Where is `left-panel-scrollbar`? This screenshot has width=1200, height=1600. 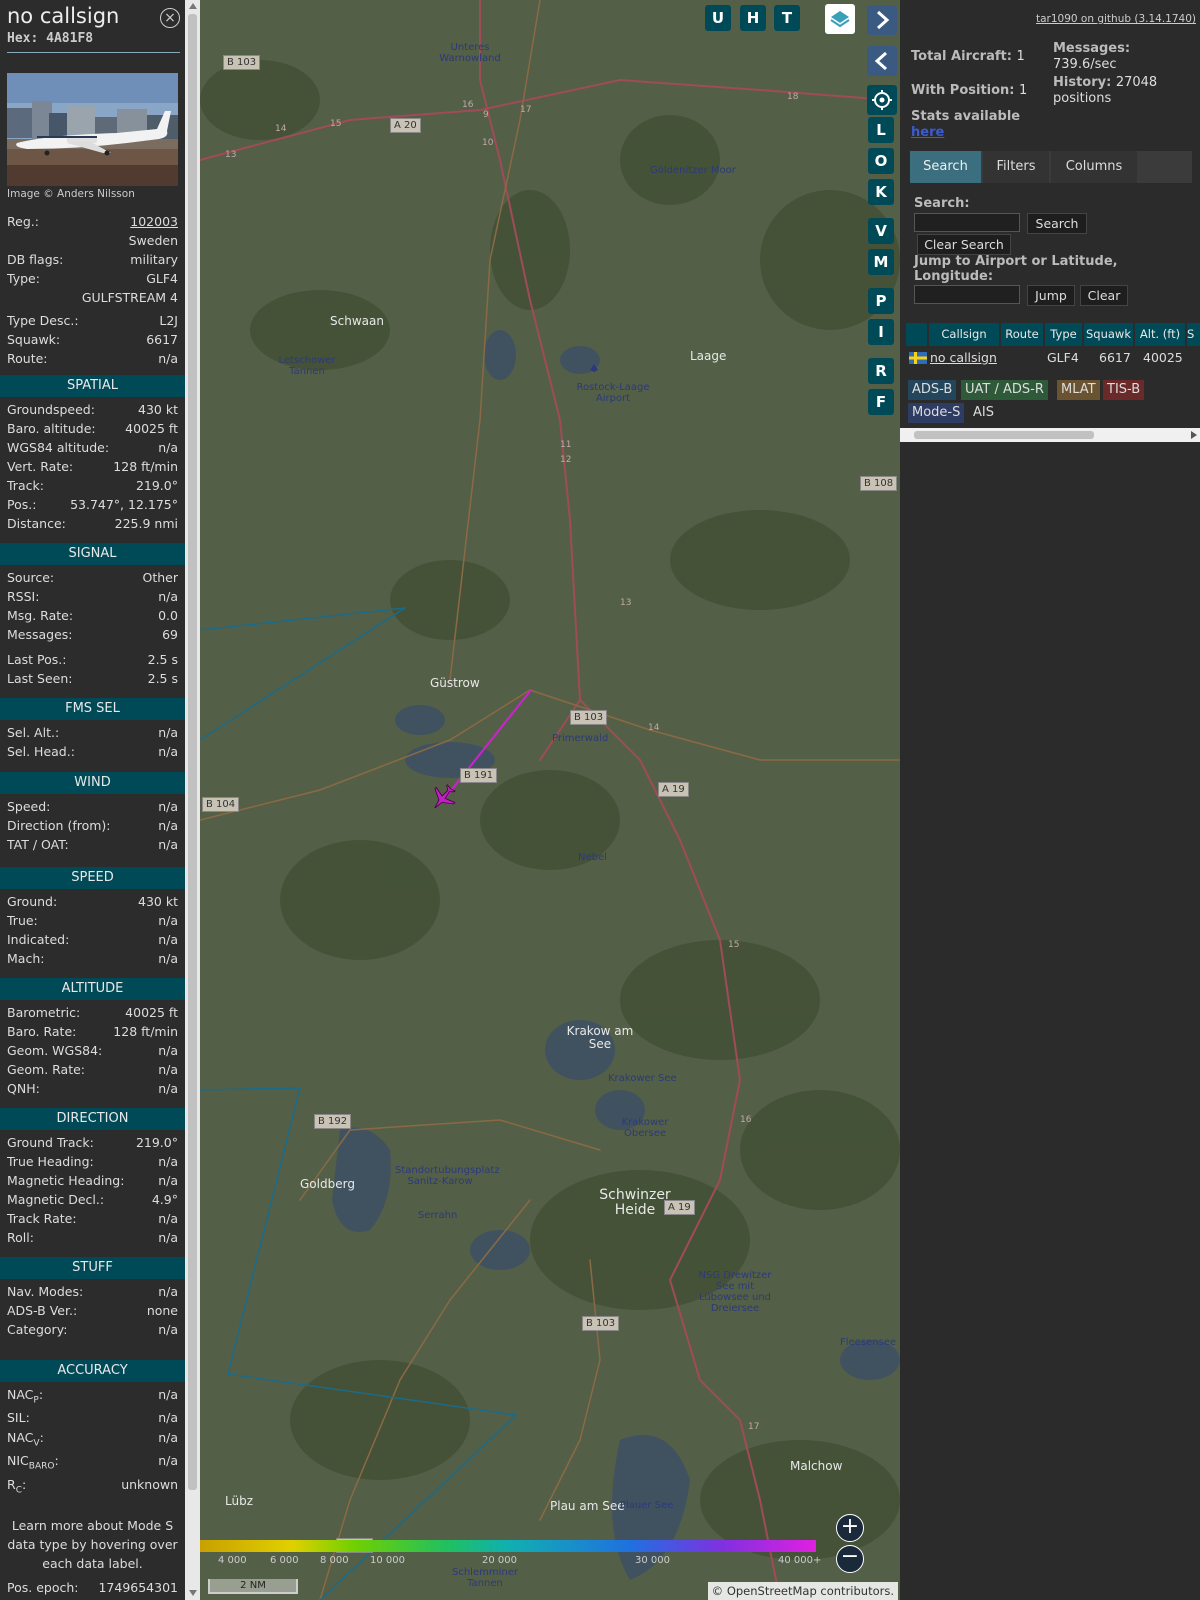 left-panel-scrollbar is located at coordinates (192, 800).